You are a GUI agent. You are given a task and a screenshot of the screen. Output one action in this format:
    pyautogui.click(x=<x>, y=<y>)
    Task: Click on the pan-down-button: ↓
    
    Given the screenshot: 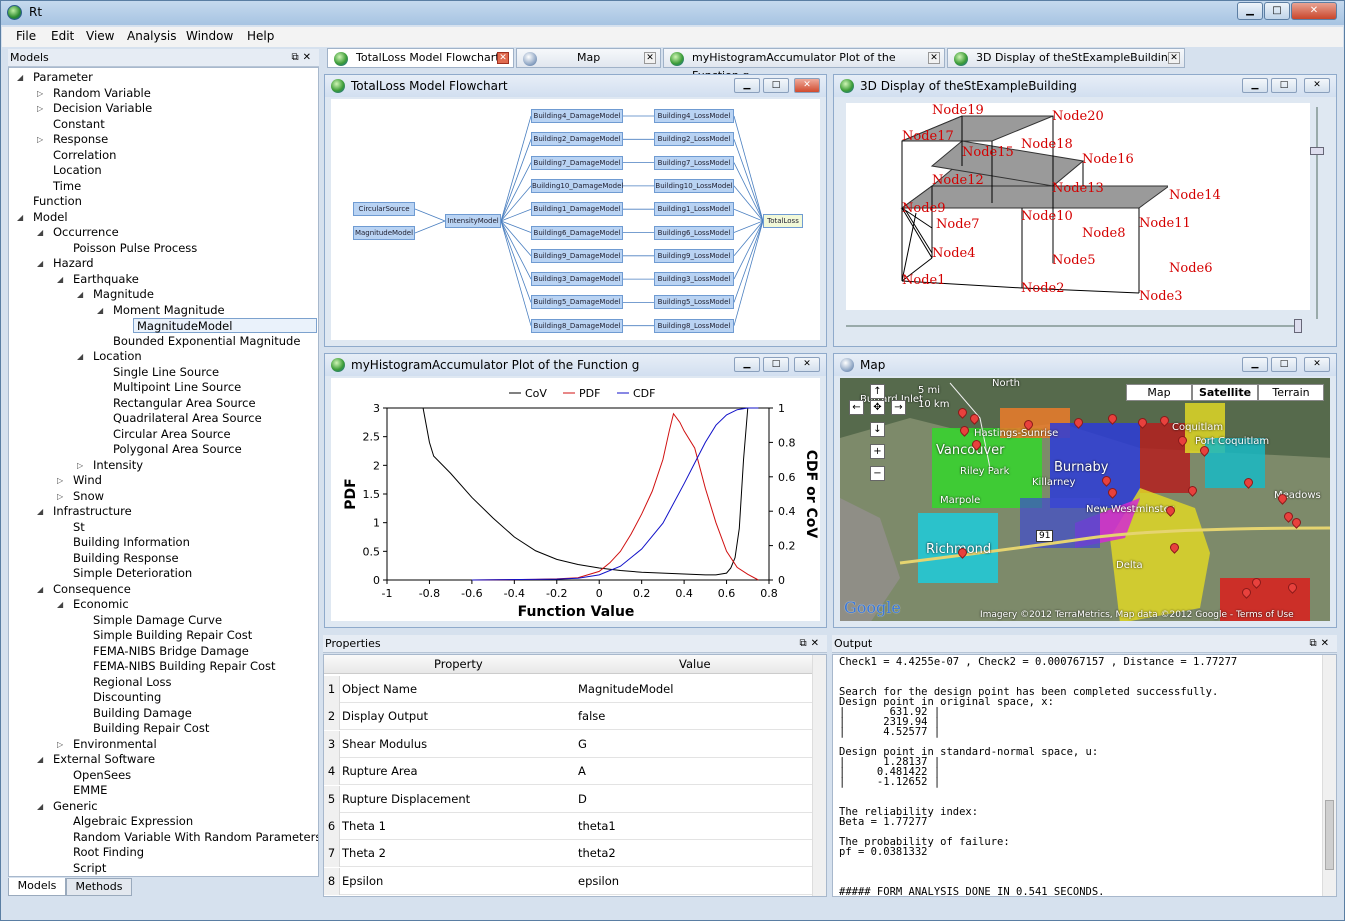 What is the action you would take?
    pyautogui.click(x=877, y=429)
    